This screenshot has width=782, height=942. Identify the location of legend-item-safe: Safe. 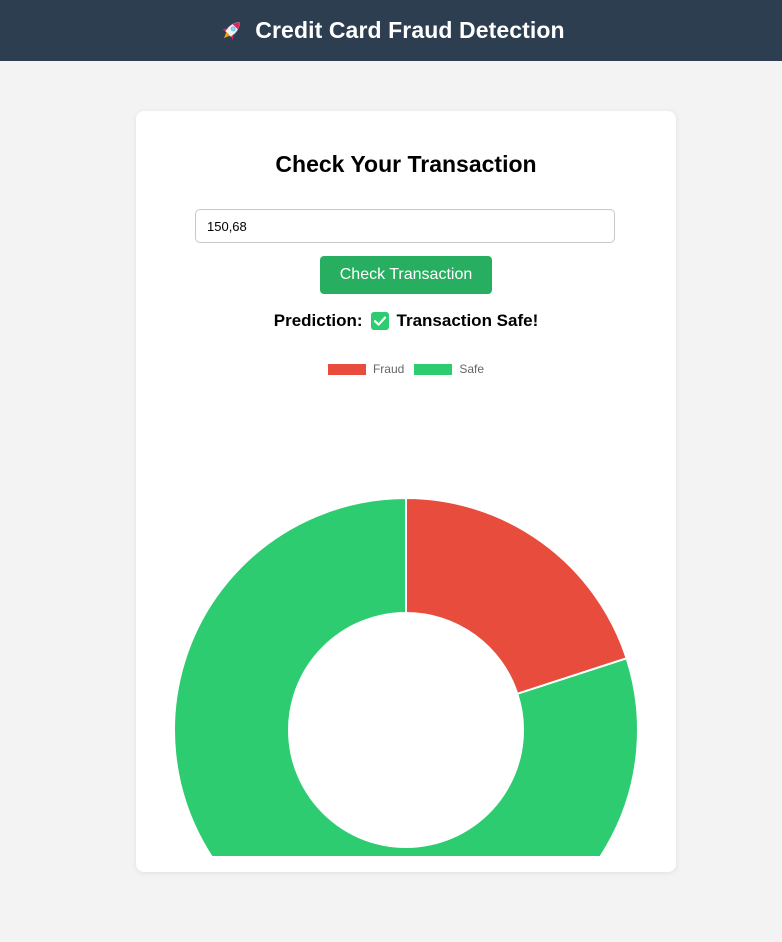
(449, 369).